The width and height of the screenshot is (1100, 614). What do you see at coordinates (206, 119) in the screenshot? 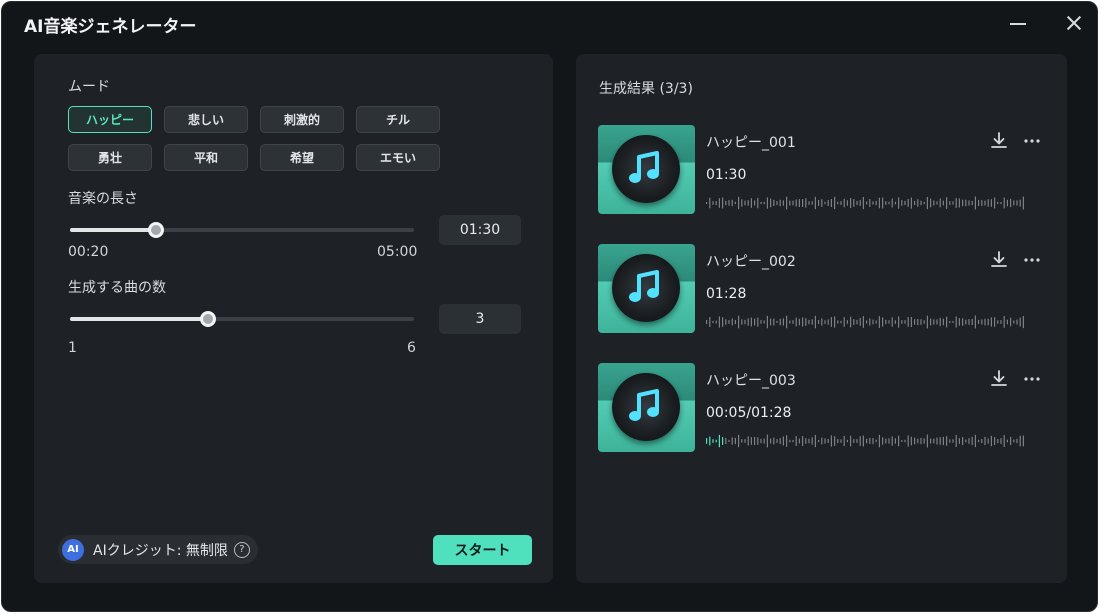
I see `mood-button-sad: 悲しい` at bounding box center [206, 119].